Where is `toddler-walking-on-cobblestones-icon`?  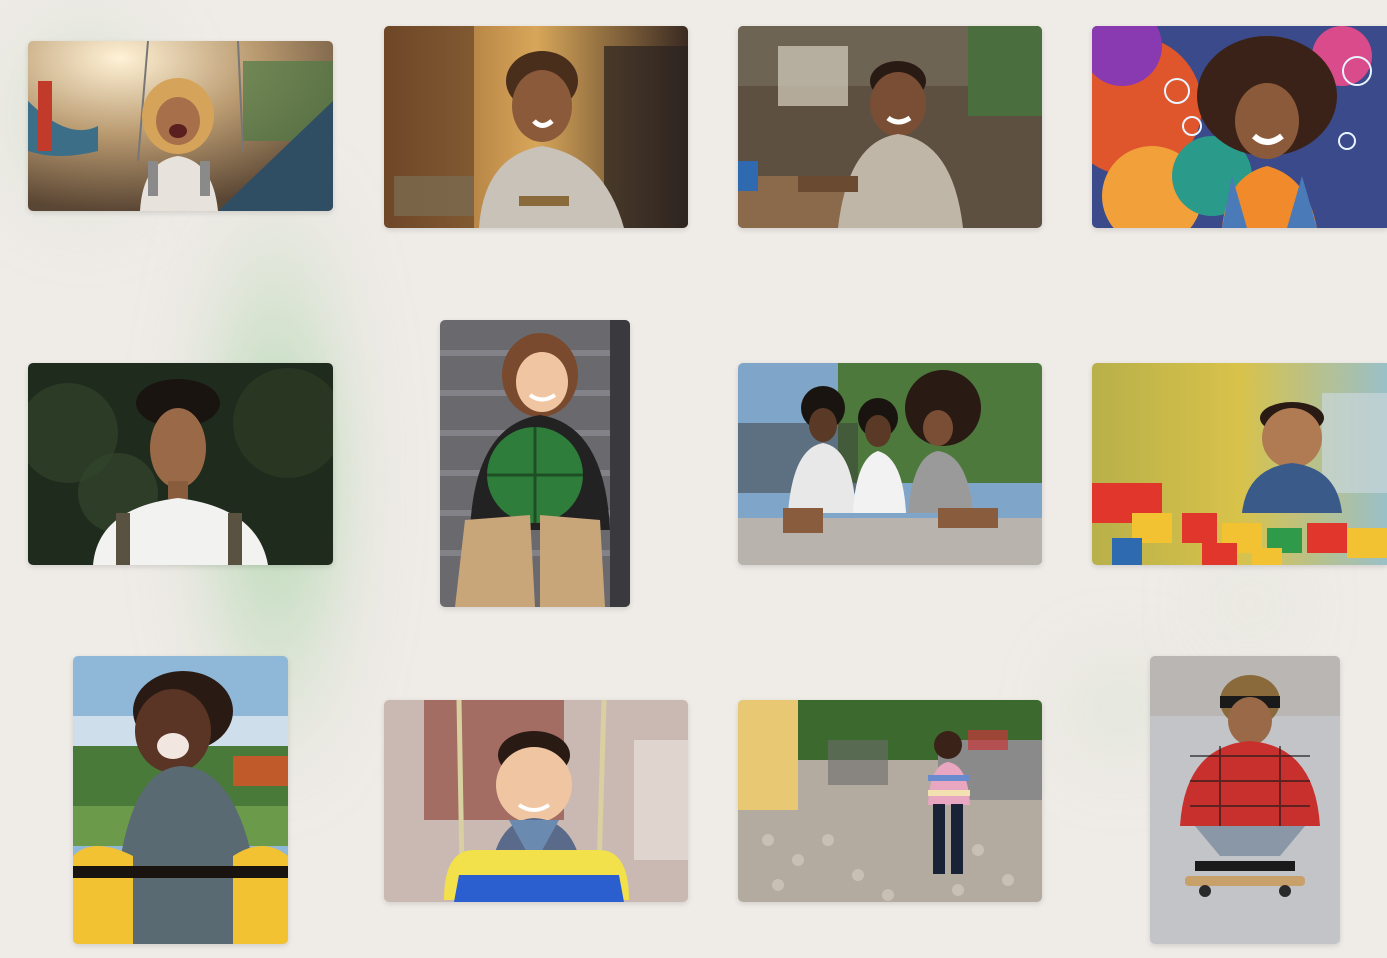
toddler-walking-on-cobblestones-icon is located at coordinates (890, 801).